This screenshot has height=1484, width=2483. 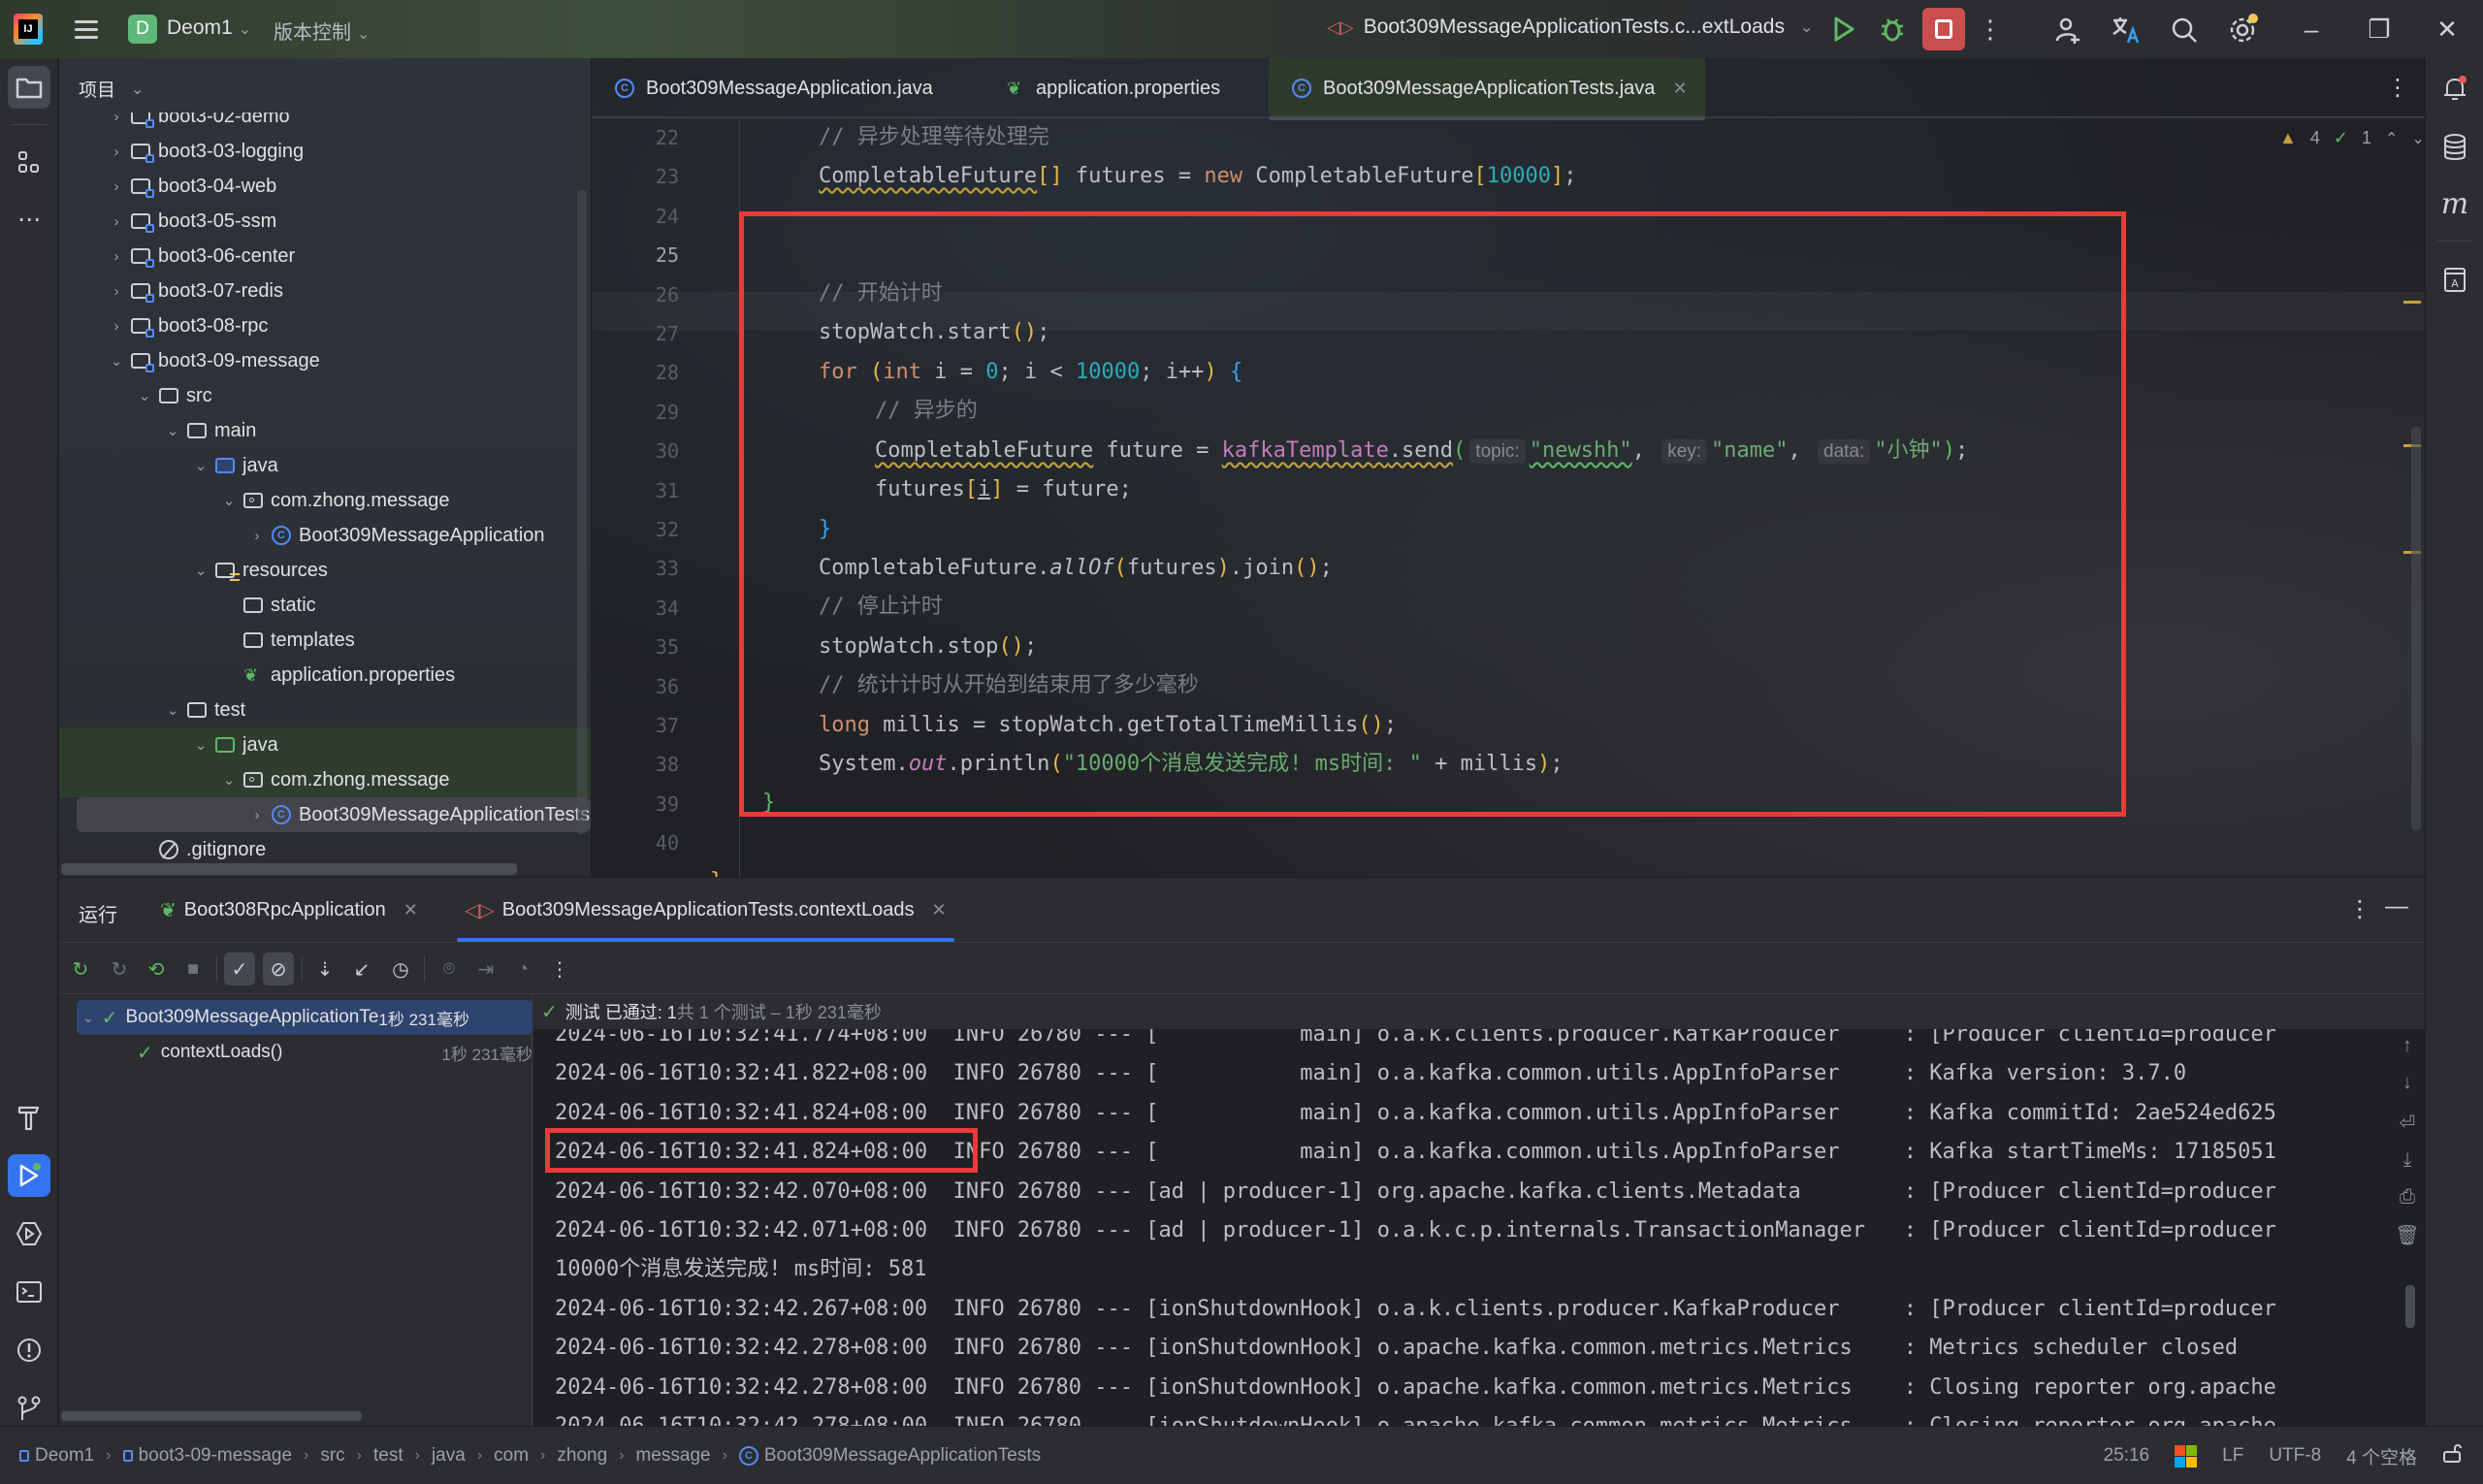 I want to click on show-ignored-toggle: ⊘, so click(x=279, y=969).